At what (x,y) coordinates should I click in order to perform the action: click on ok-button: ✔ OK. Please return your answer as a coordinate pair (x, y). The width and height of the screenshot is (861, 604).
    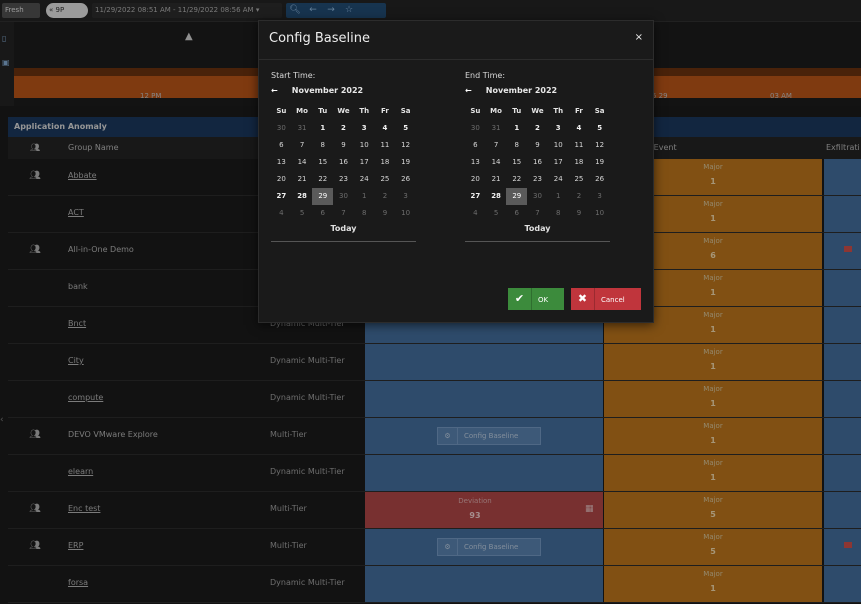
    Looking at the image, I should click on (536, 299).